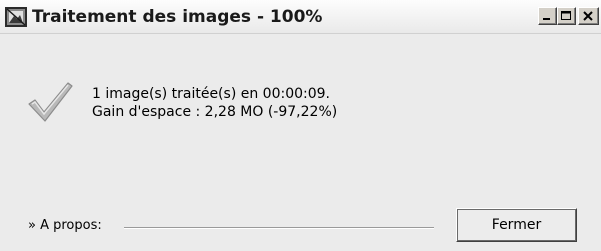 The width and height of the screenshot is (601, 251). I want to click on maximize-icon, so click(566, 15).